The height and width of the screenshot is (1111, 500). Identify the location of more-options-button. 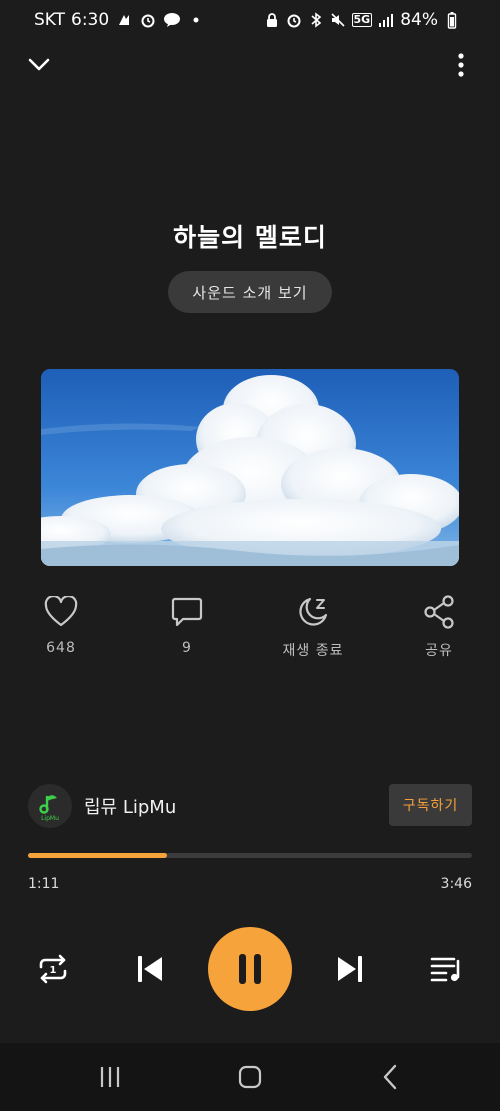
(461, 65).